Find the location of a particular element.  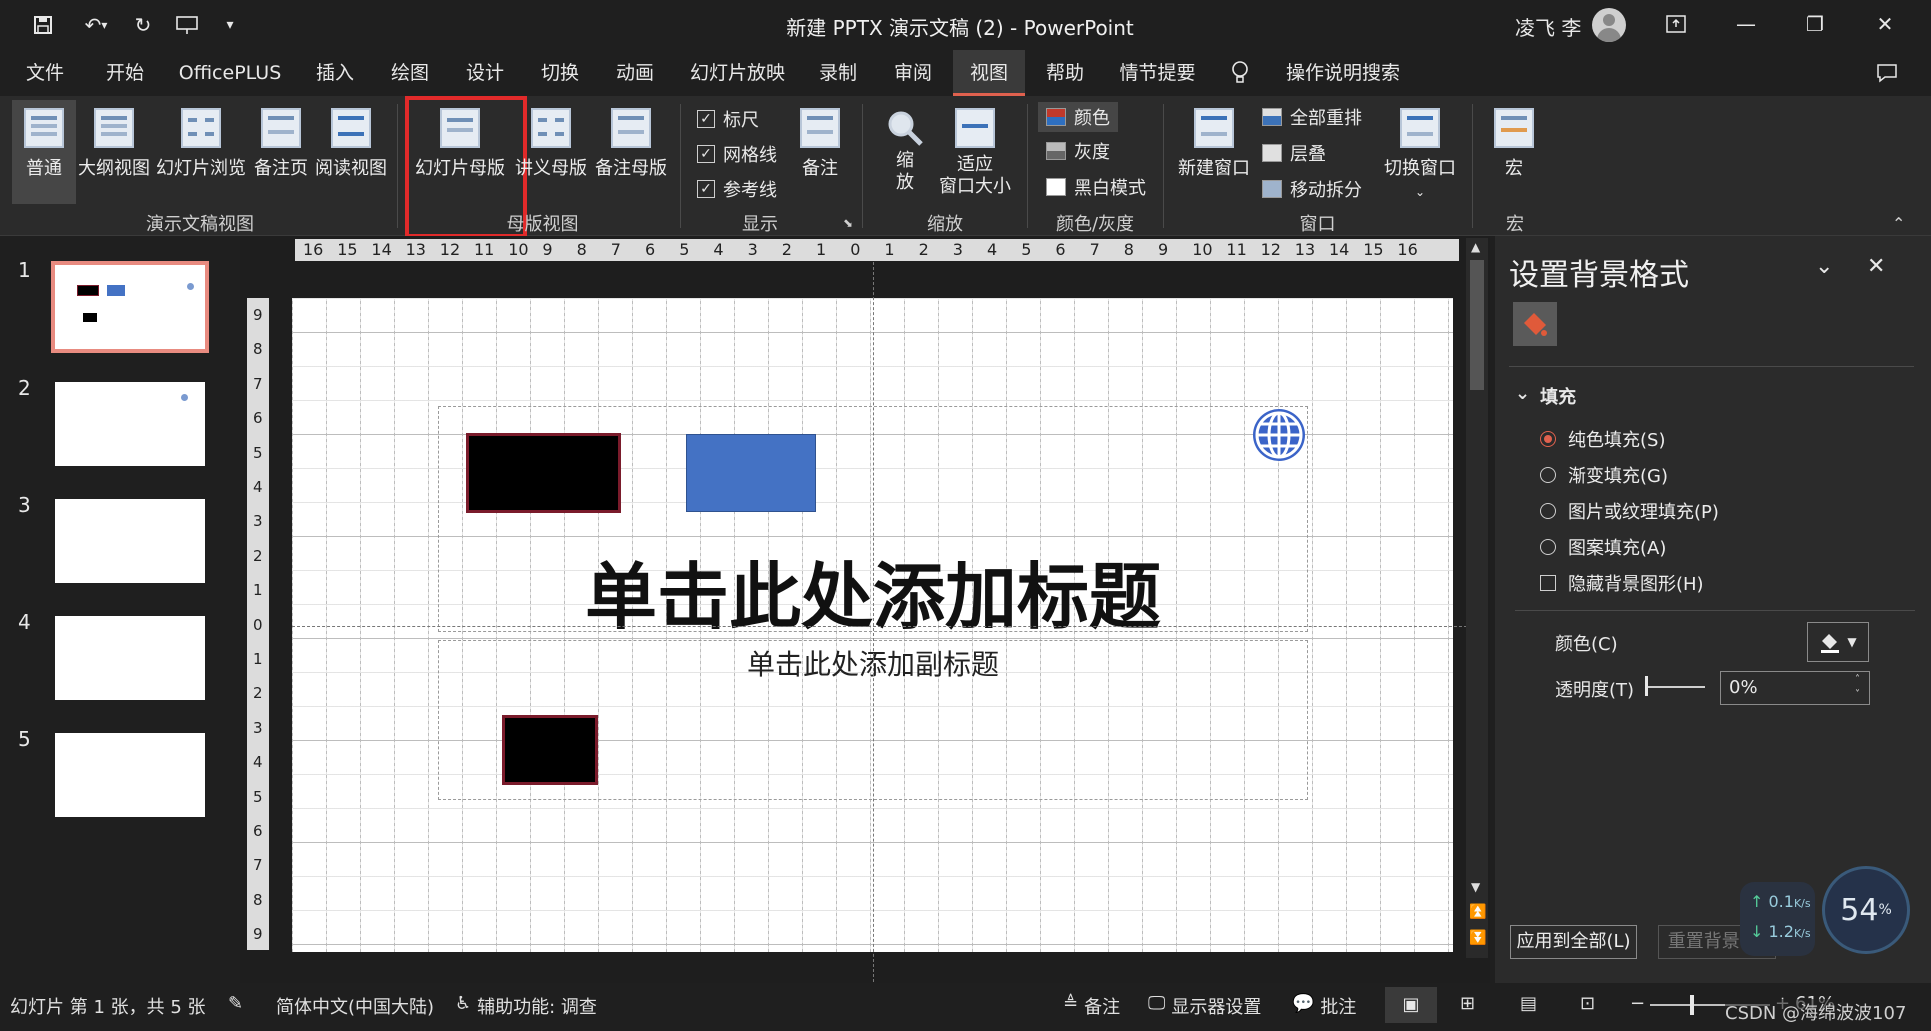

tab-animations: 动画 is located at coordinates (635, 73).